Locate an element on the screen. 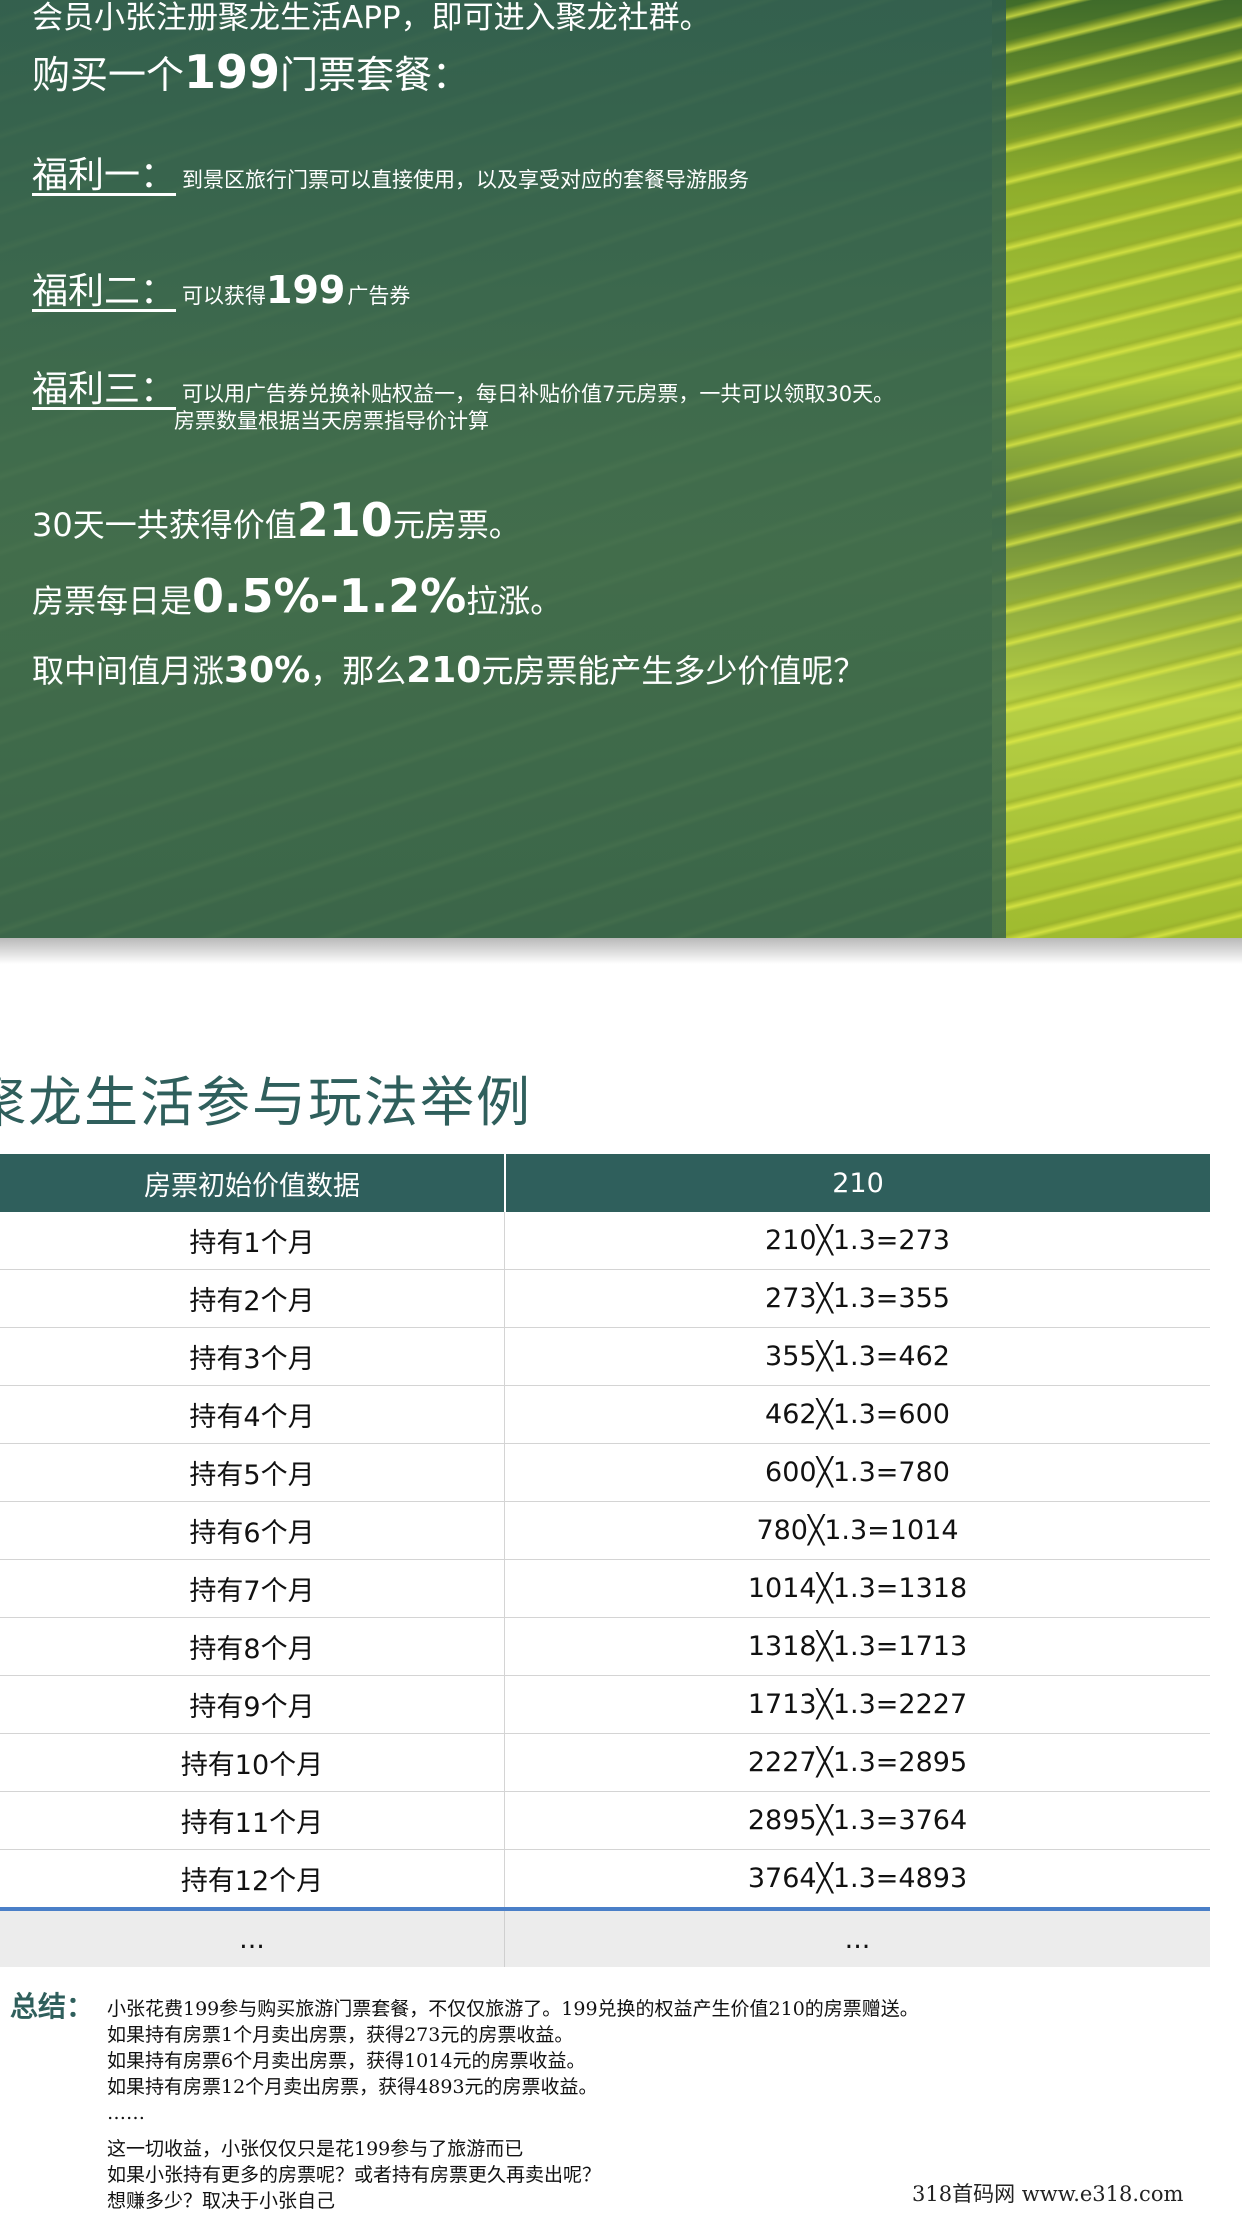 Image resolution: width=1242 pixels, height=2214 pixels. table-row: 持有1个月 210╳1.3=273 is located at coordinates (605, 1241).